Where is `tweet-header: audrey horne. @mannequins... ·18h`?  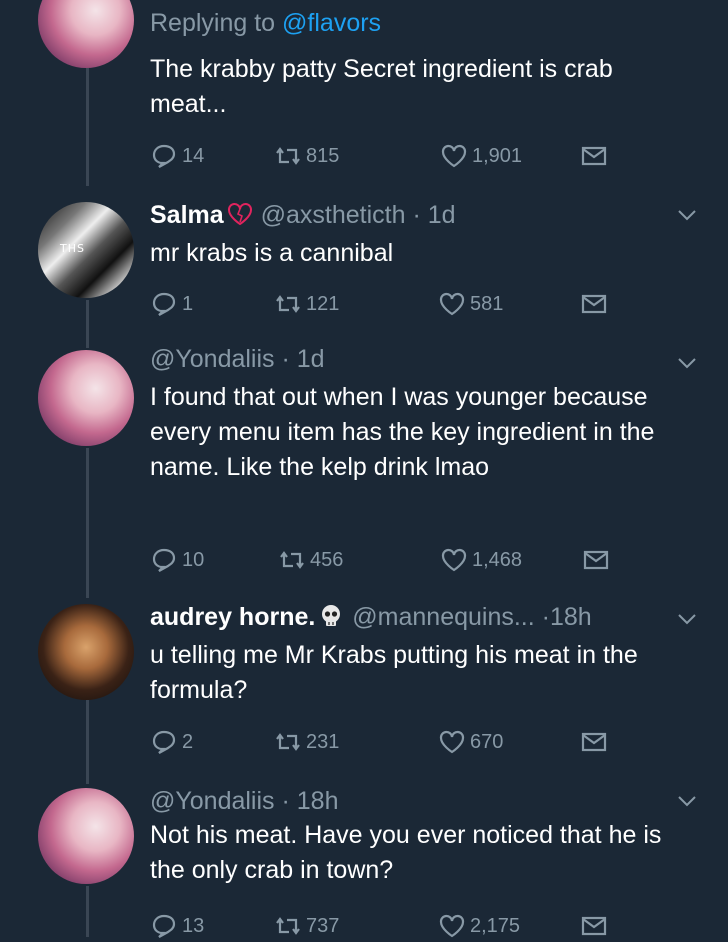
tweet-header: audrey horne. @mannequins... ·18h is located at coordinates (371, 617).